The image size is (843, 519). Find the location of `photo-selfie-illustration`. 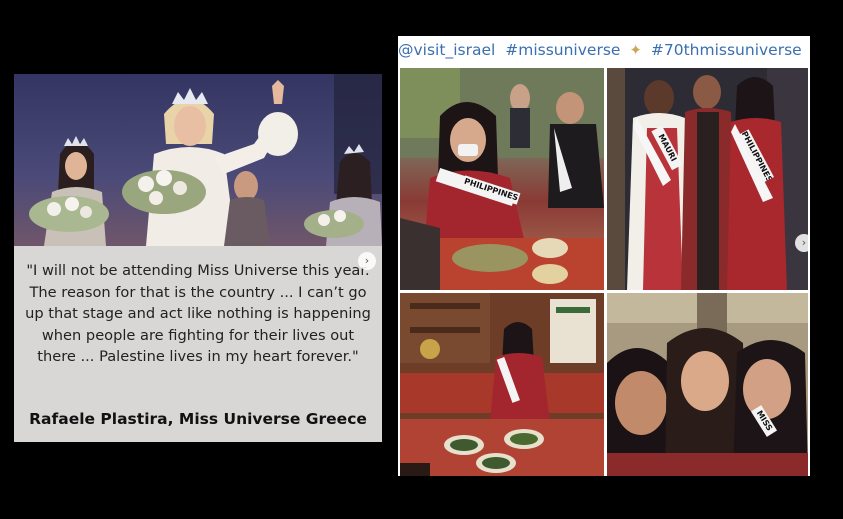

photo-selfie-illustration is located at coordinates (707, 384).